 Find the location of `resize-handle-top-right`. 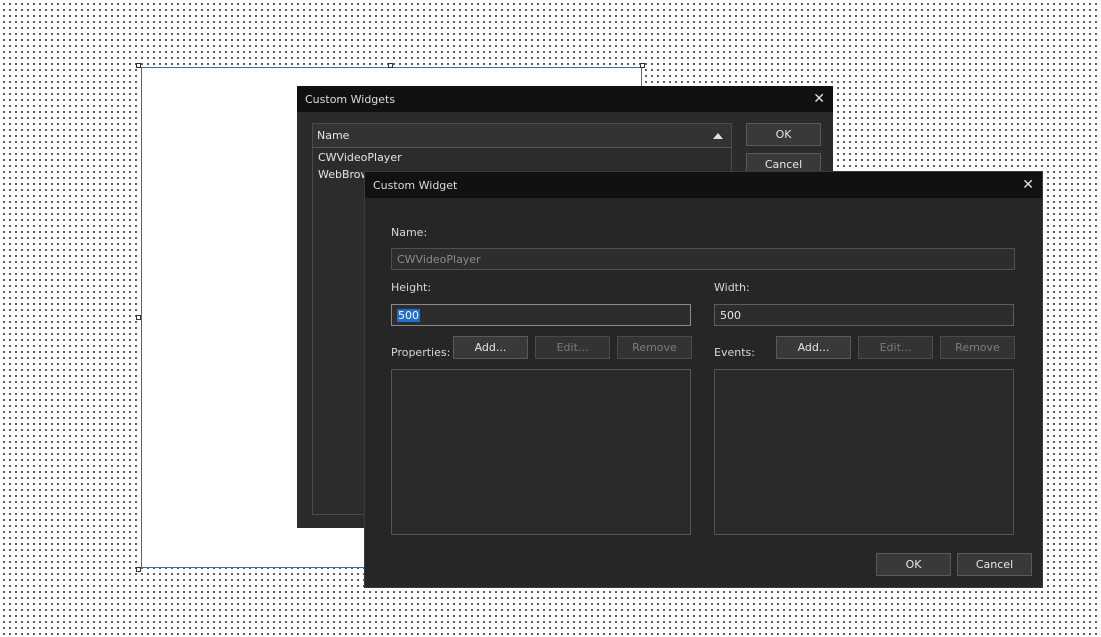

resize-handle-top-right is located at coordinates (642, 65).